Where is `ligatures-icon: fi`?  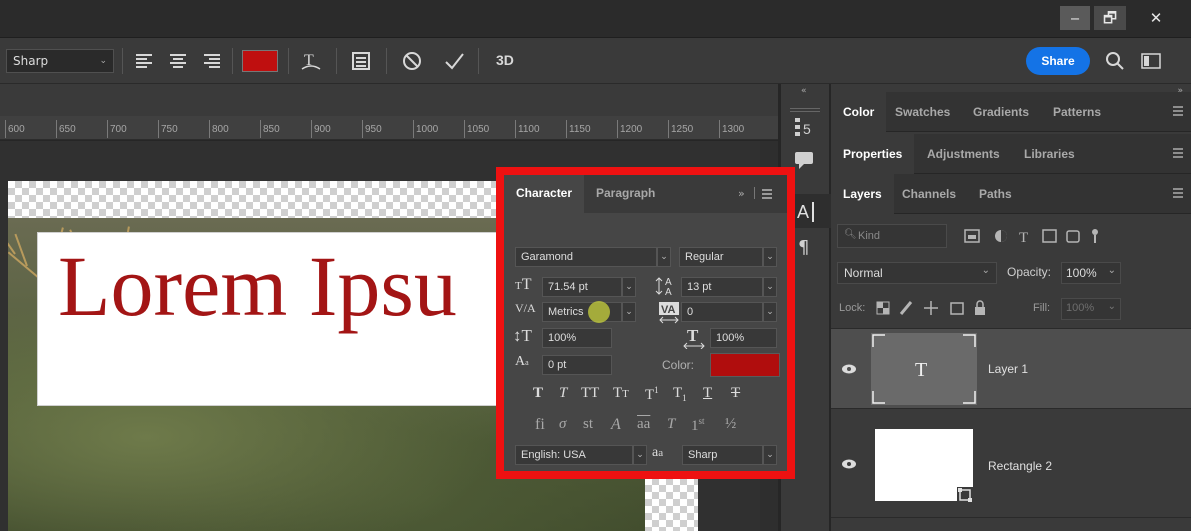 ligatures-icon: fi is located at coordinates (540, 425).